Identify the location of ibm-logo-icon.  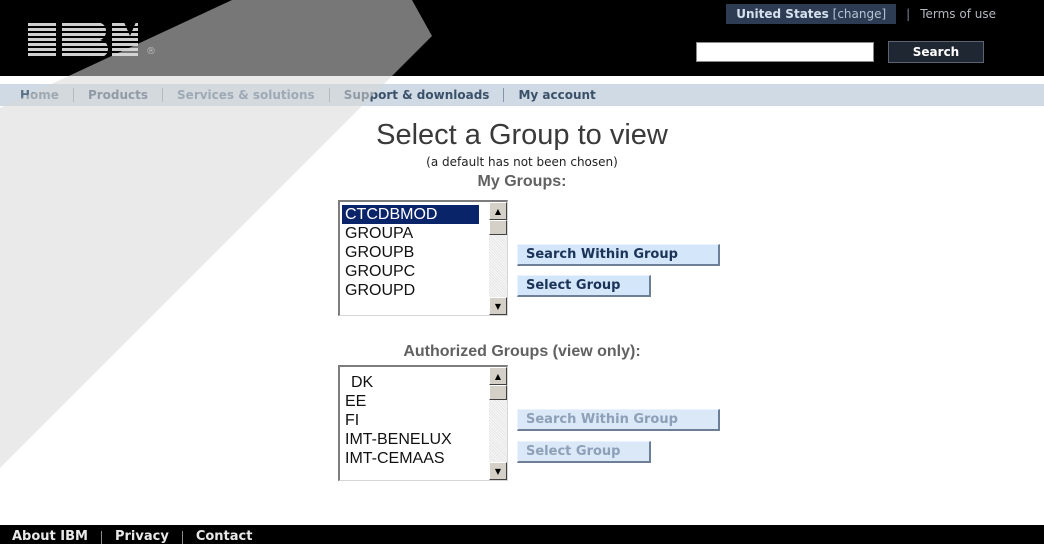
(83, 40).